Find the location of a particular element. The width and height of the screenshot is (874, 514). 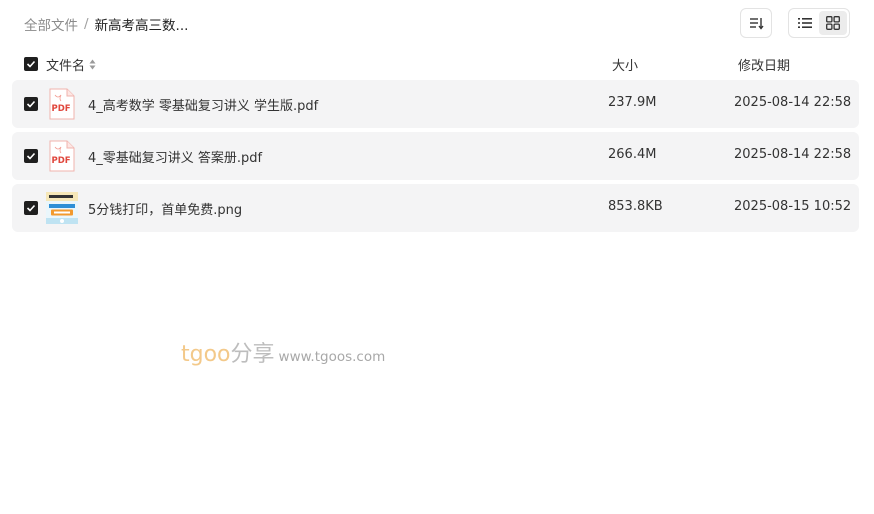

table-header: 文件名 大小 修改日期 is located at coordinates (435, 64).